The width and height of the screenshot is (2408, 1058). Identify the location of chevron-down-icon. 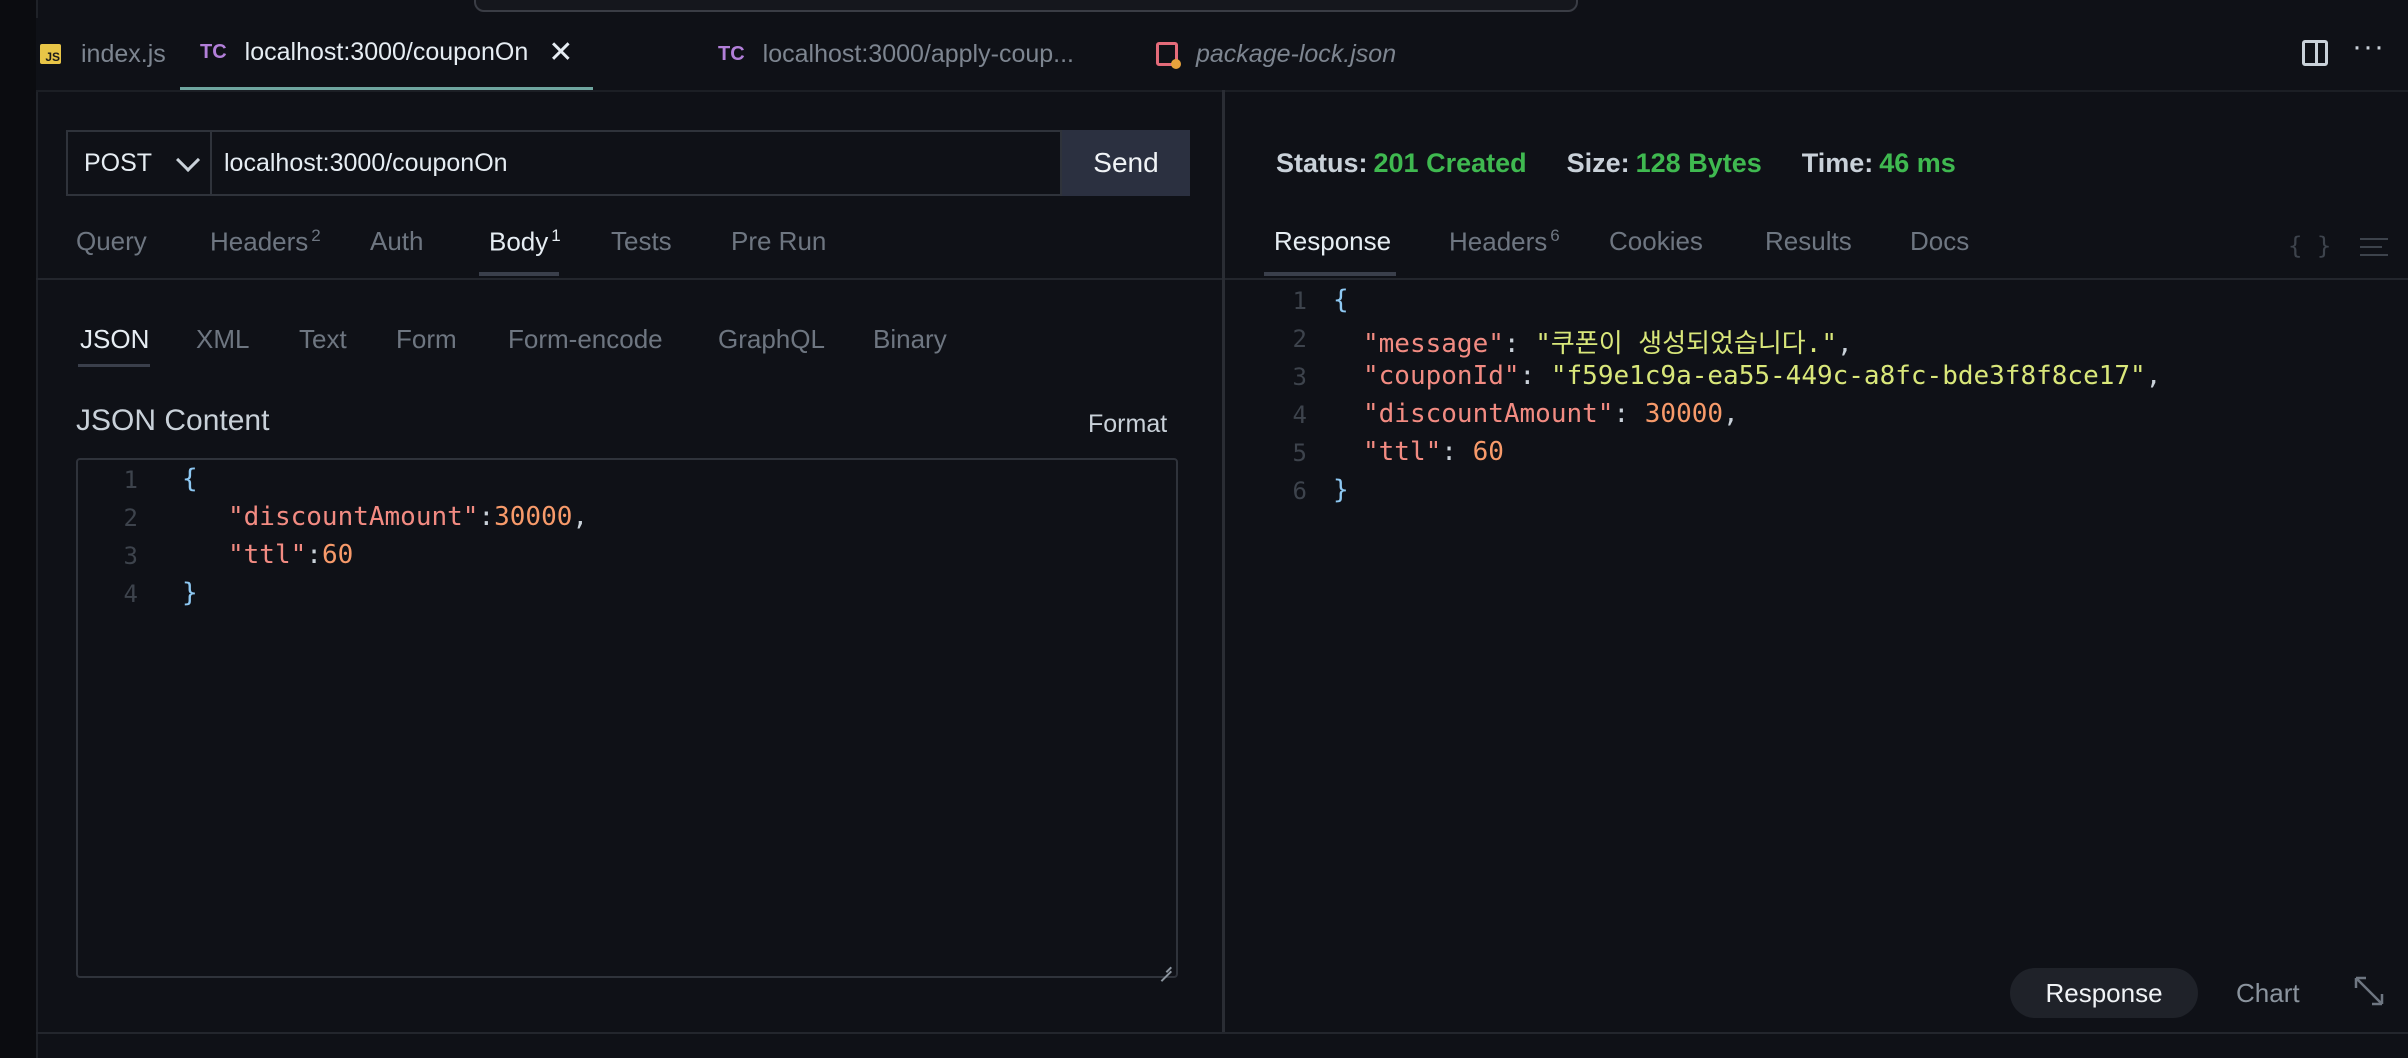
(188, 159).